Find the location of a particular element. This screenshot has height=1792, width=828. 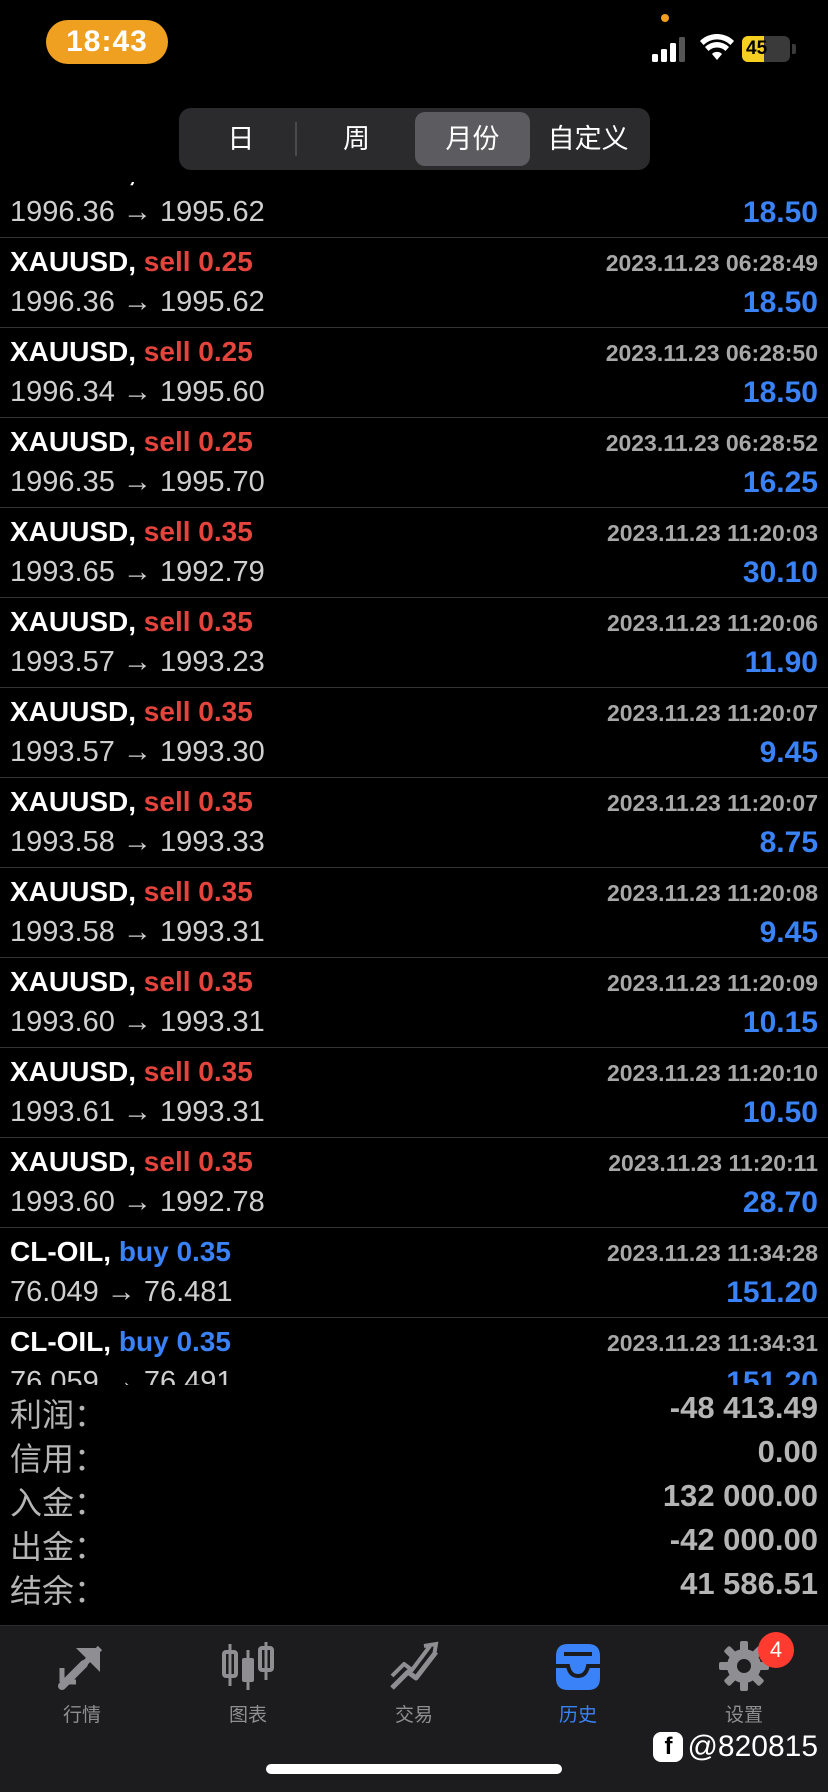

trade-profit: 11.90 is located at coordinates (781, 662).